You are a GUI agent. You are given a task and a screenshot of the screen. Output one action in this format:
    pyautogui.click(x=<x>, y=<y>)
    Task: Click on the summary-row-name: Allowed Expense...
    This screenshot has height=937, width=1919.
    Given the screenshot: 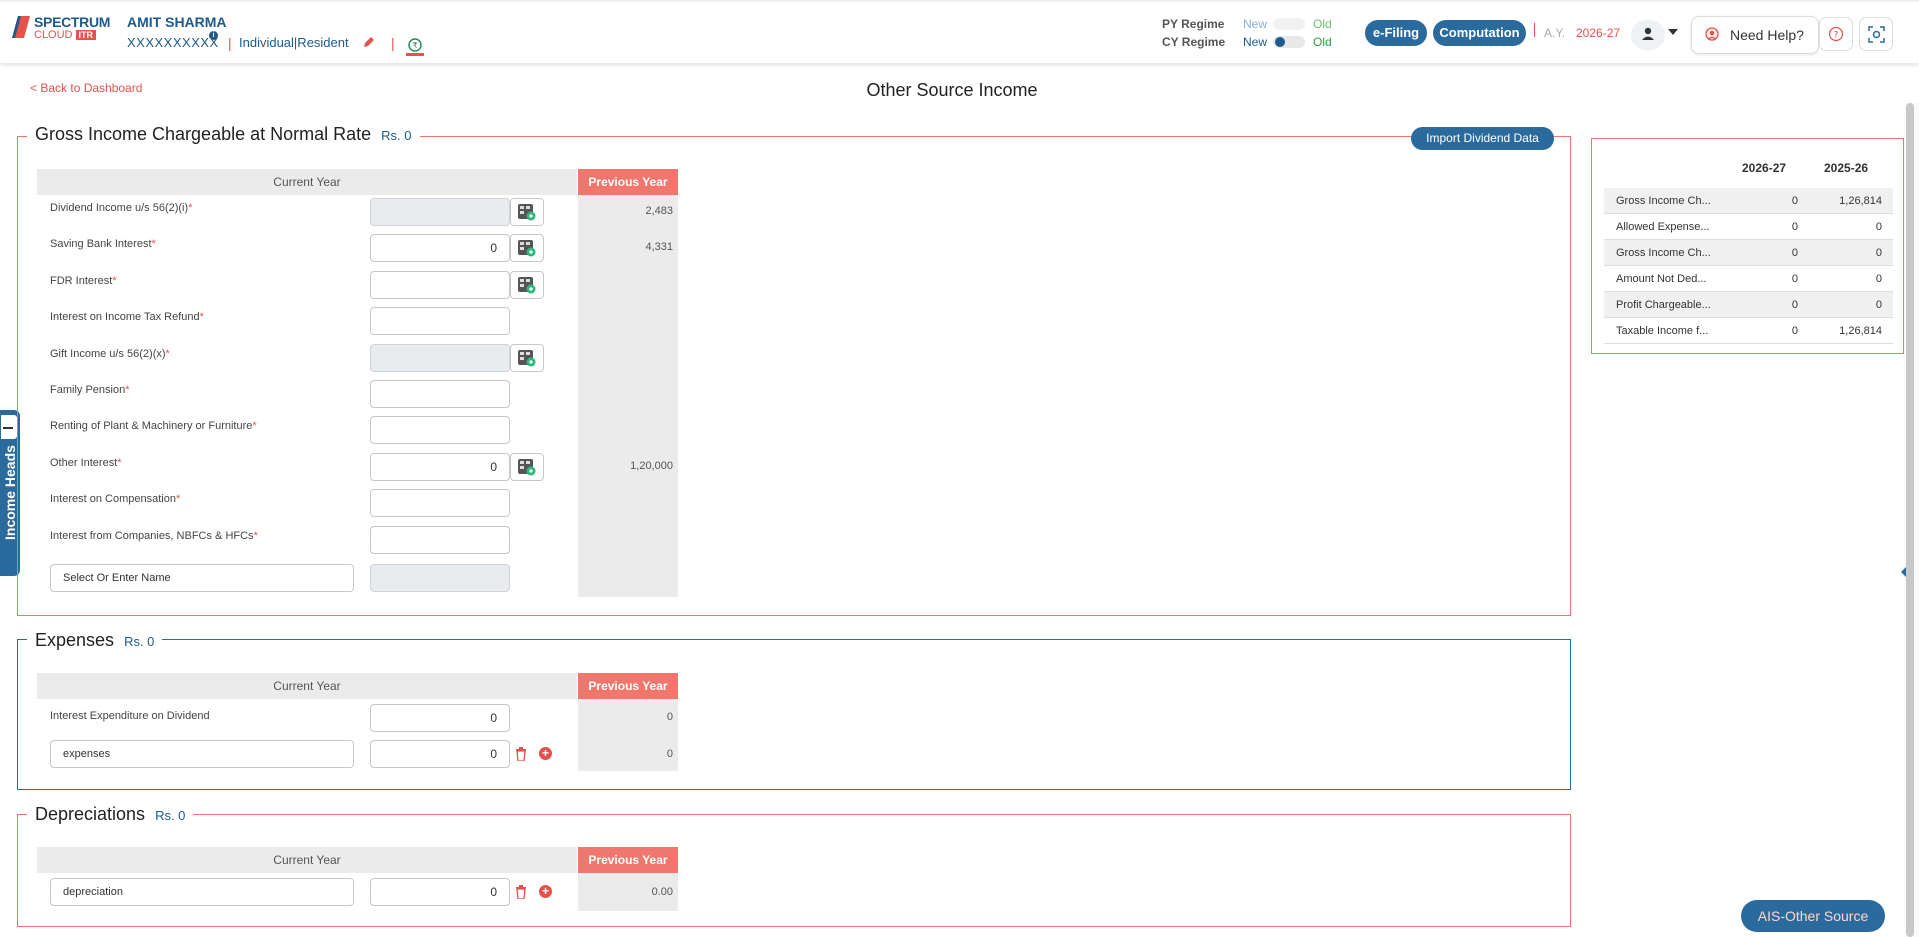 What is the action you would take?
    pyautogui.click(x=1663, y=227)
    